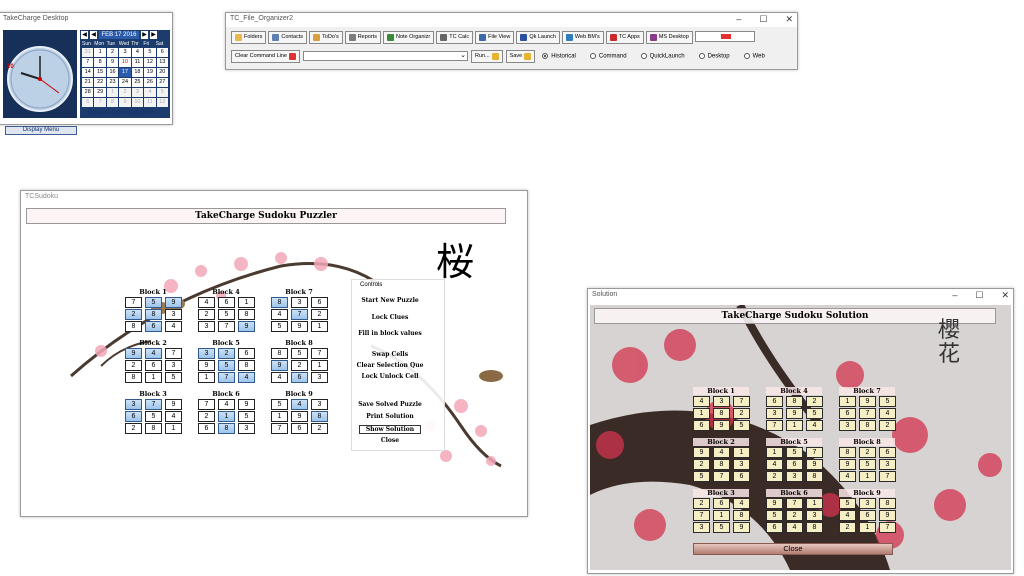 The height and width of the screenshot is (576, 1024). Describe the element at coordinates (162, 62) in the screenshot. I see `calendar-day: 13` at that location.